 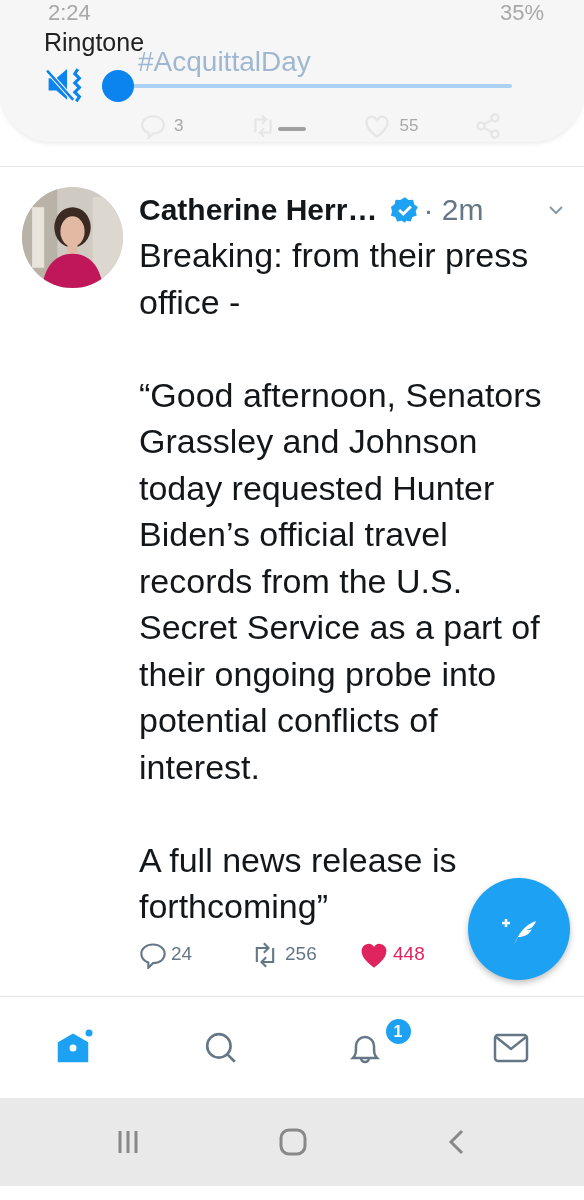 What do you see at coordinates (334, 279) in the screenshot?
I see `tweet-text: Breaking: from their press office -` at bounding box center [334, 279].